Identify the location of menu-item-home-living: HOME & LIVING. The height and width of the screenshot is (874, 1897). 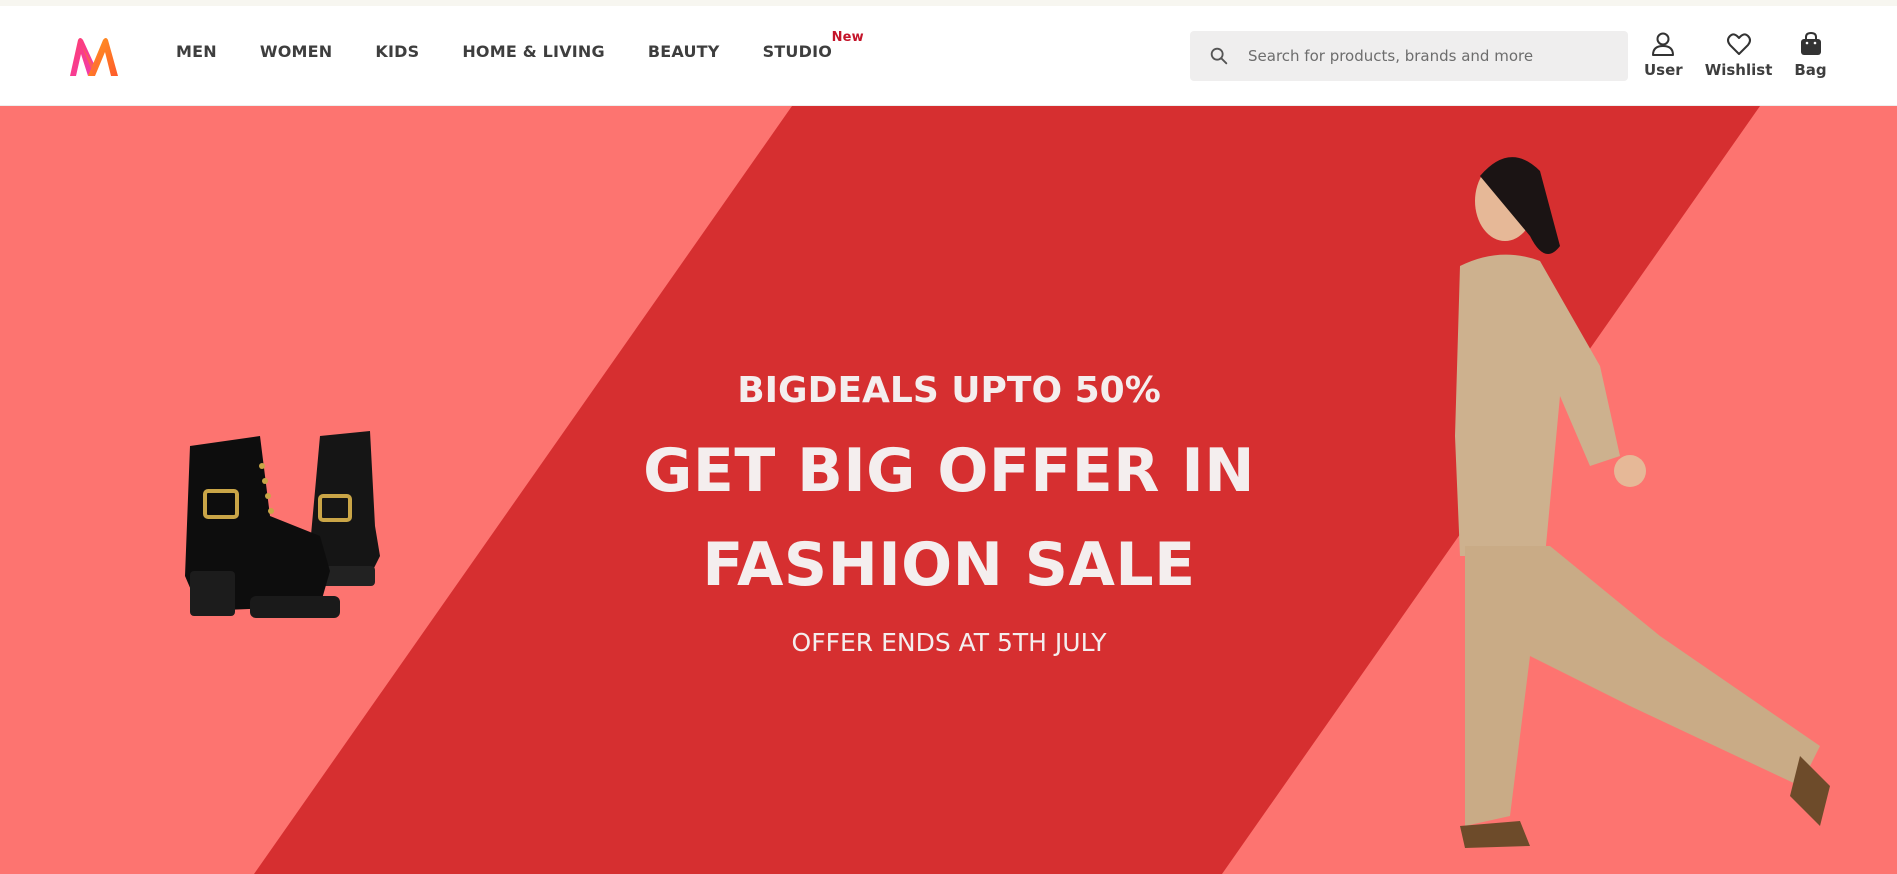
(533, 51).